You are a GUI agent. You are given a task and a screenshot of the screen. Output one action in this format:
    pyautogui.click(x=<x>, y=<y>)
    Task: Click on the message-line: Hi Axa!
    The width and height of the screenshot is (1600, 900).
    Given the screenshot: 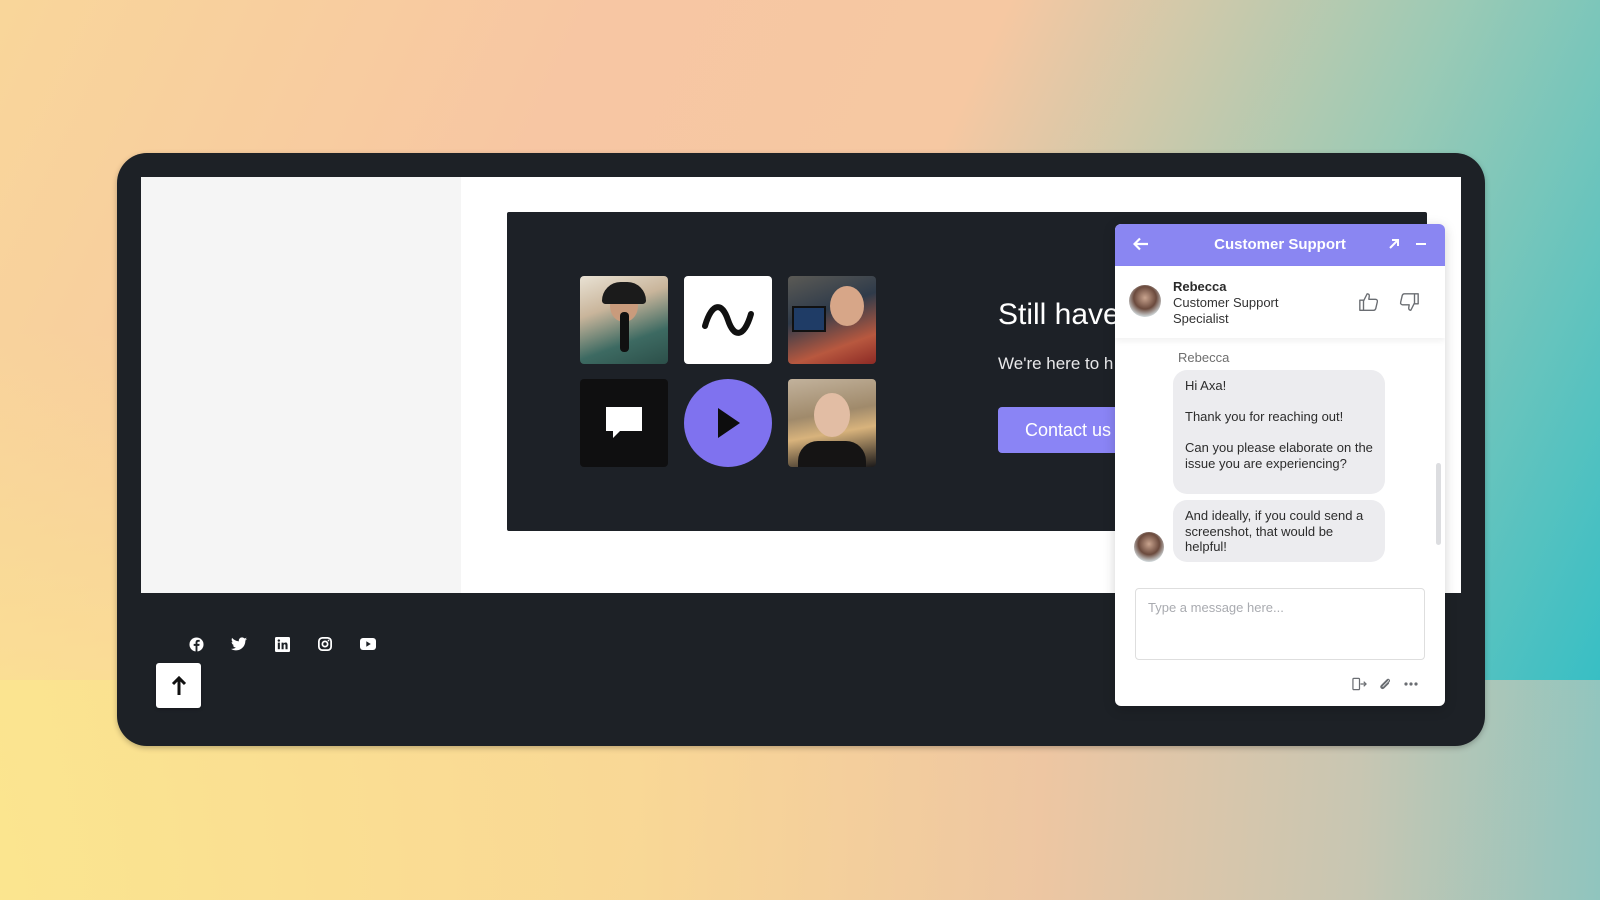 What is the action you would take?
    pyautogui.click(x=1206, y=385)
    